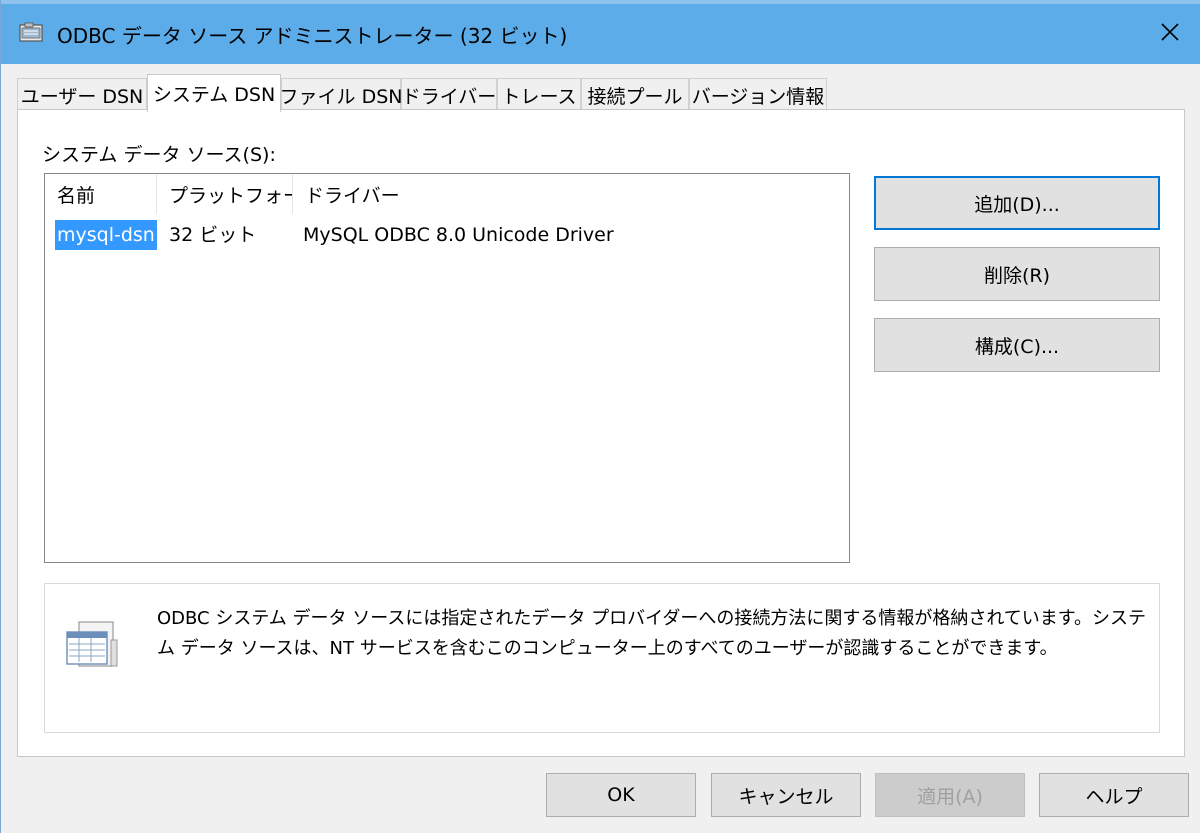 The height and width of the screenshot is (833, 1200). I want to click on column-header-platform: プラットフォーム, so click(225, 194).